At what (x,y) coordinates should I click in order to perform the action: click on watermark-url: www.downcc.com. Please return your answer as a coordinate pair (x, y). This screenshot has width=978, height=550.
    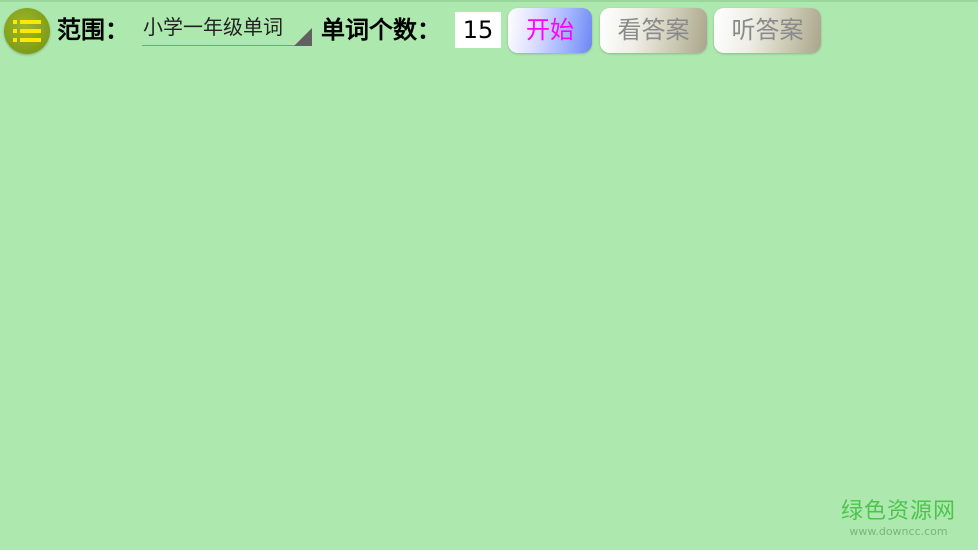
    Looking at the image, I should click on (898, 531).